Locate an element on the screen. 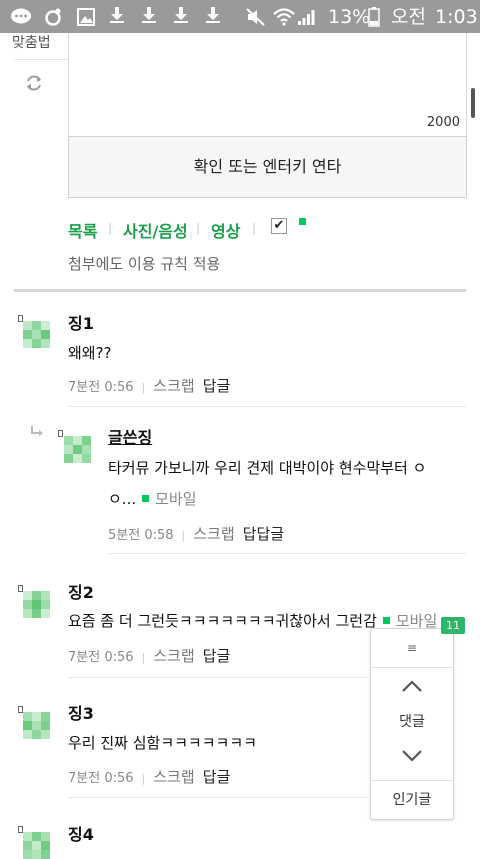 The image size is (480, 859). char-limit: 2000 is located at coordinates (443, 122).